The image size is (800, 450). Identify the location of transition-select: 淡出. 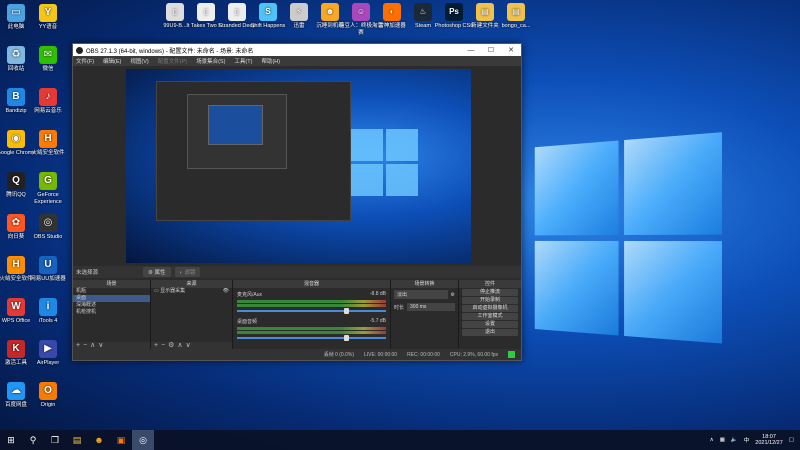
(421, 294).